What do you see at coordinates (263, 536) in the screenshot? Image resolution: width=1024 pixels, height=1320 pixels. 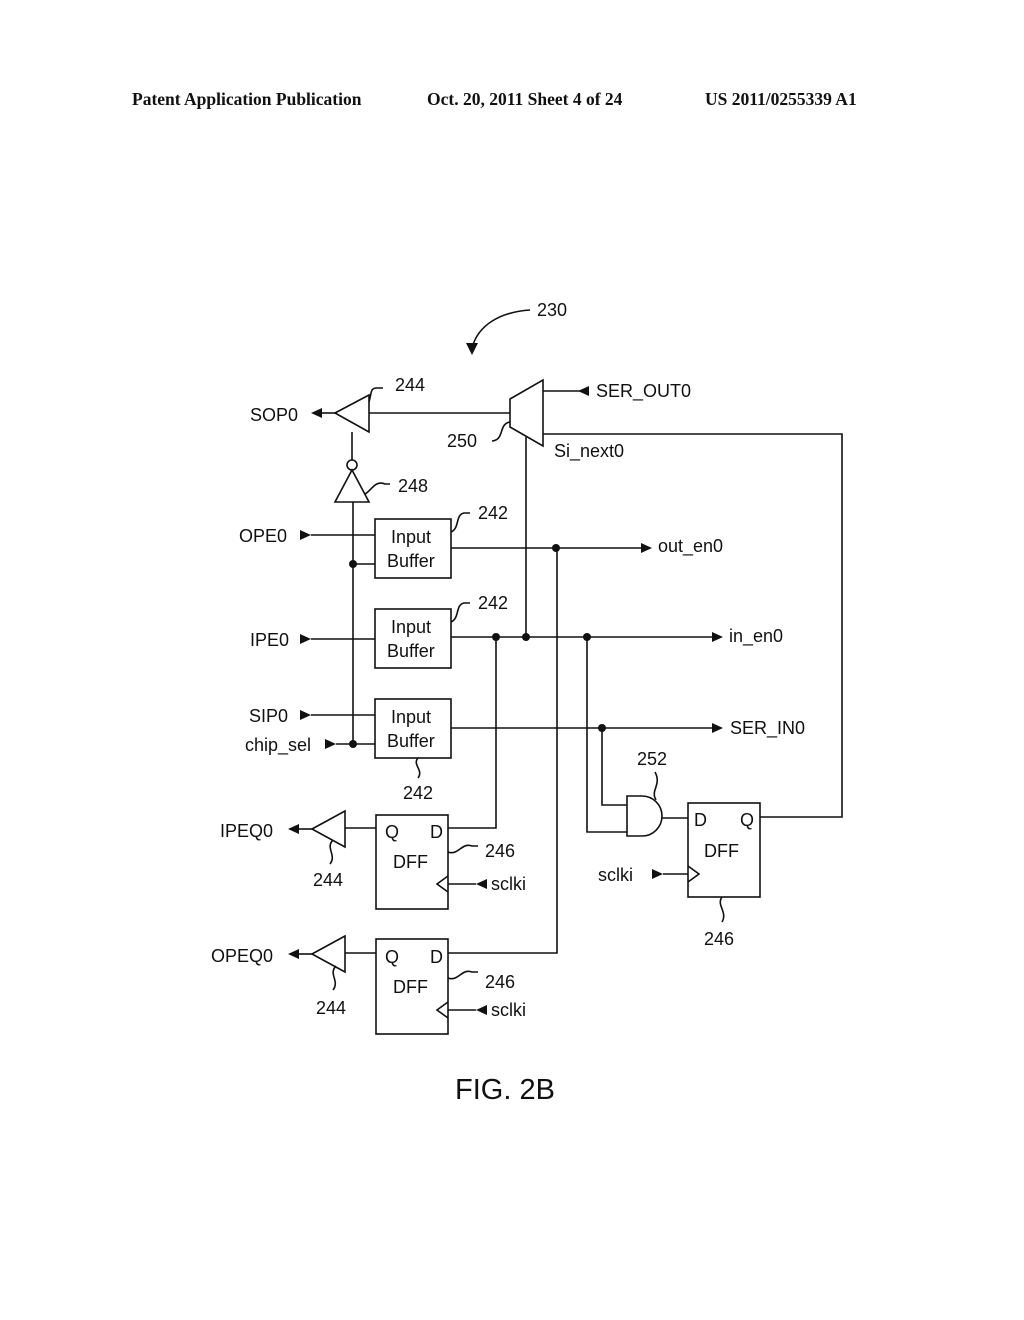 I see `input-label-ope0: OPE0` at bounding box center [263, 536].